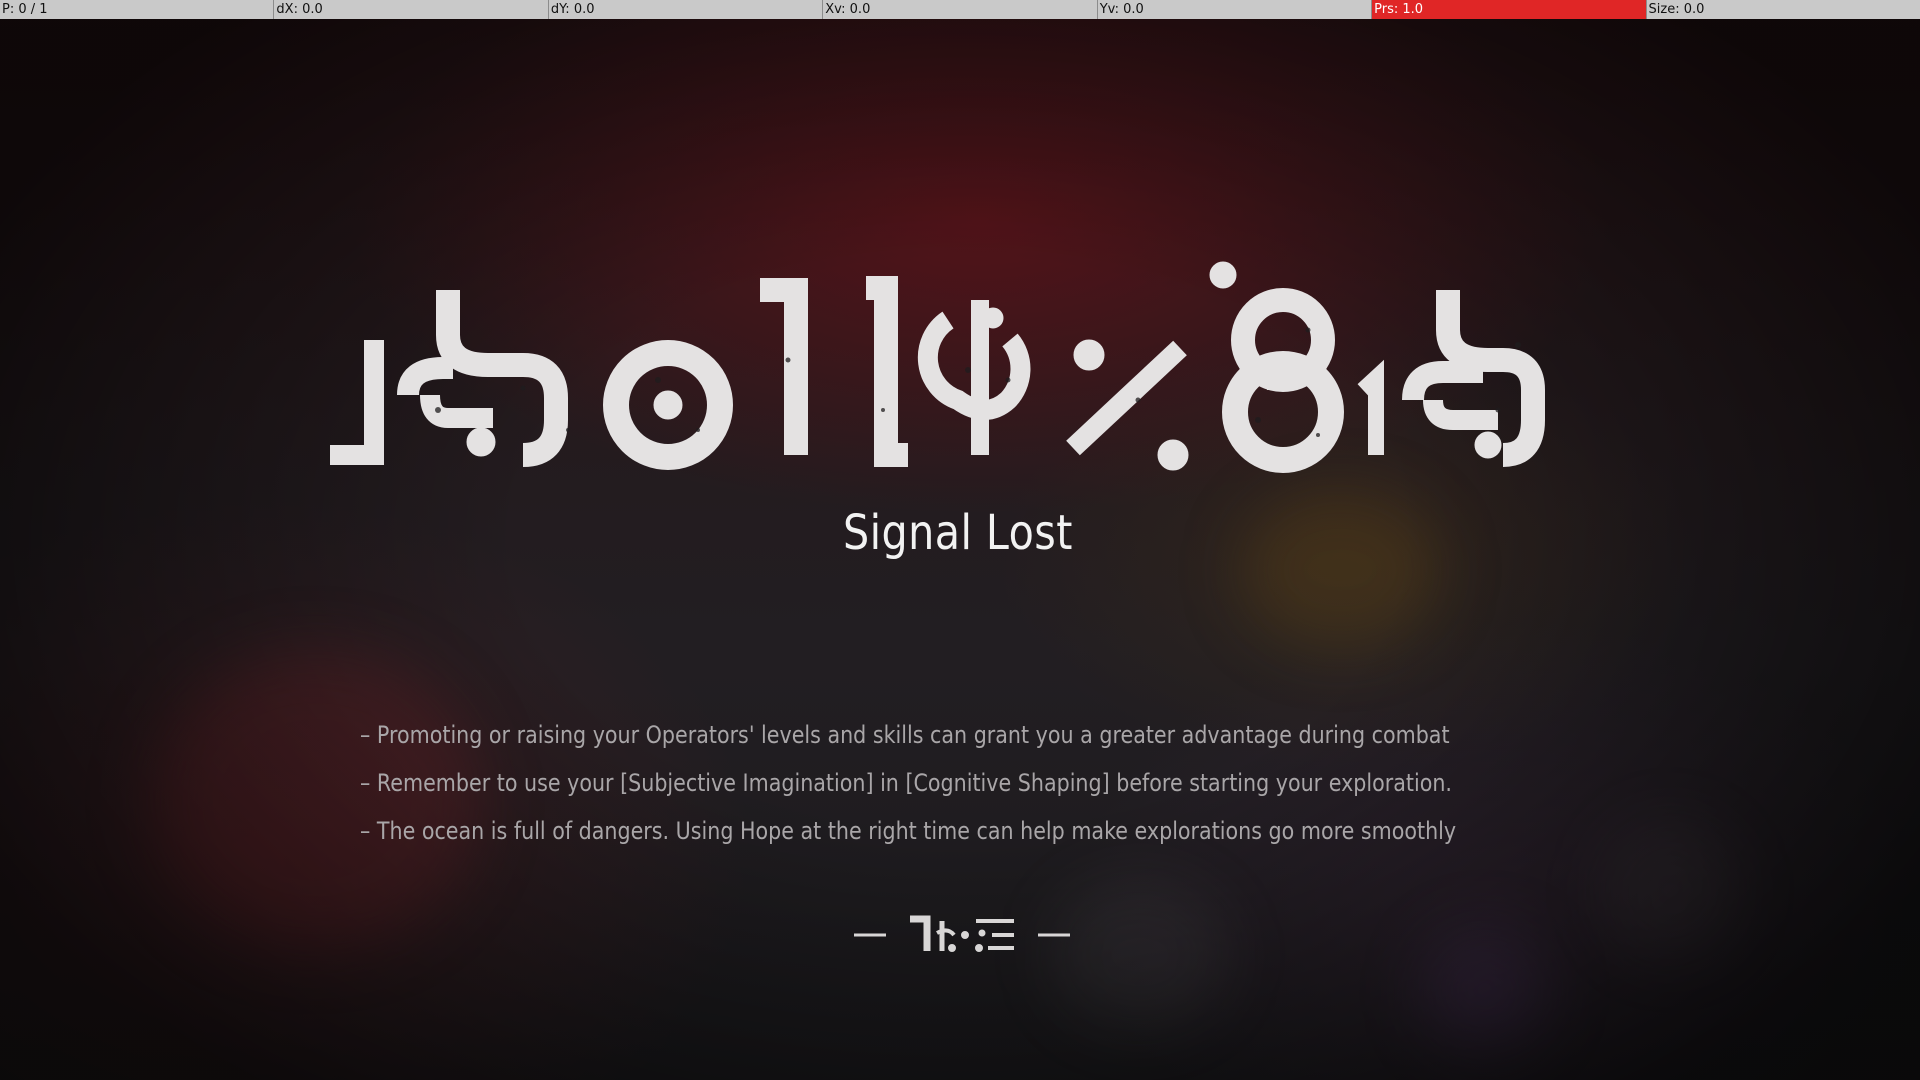 The height and width of the screenshot is (1080, 1920). What do you see at coordinates (25, 9) in the screenshot?
I see `debug-pointer-count: P: 0 / 1` at bounding box center [25, 9].